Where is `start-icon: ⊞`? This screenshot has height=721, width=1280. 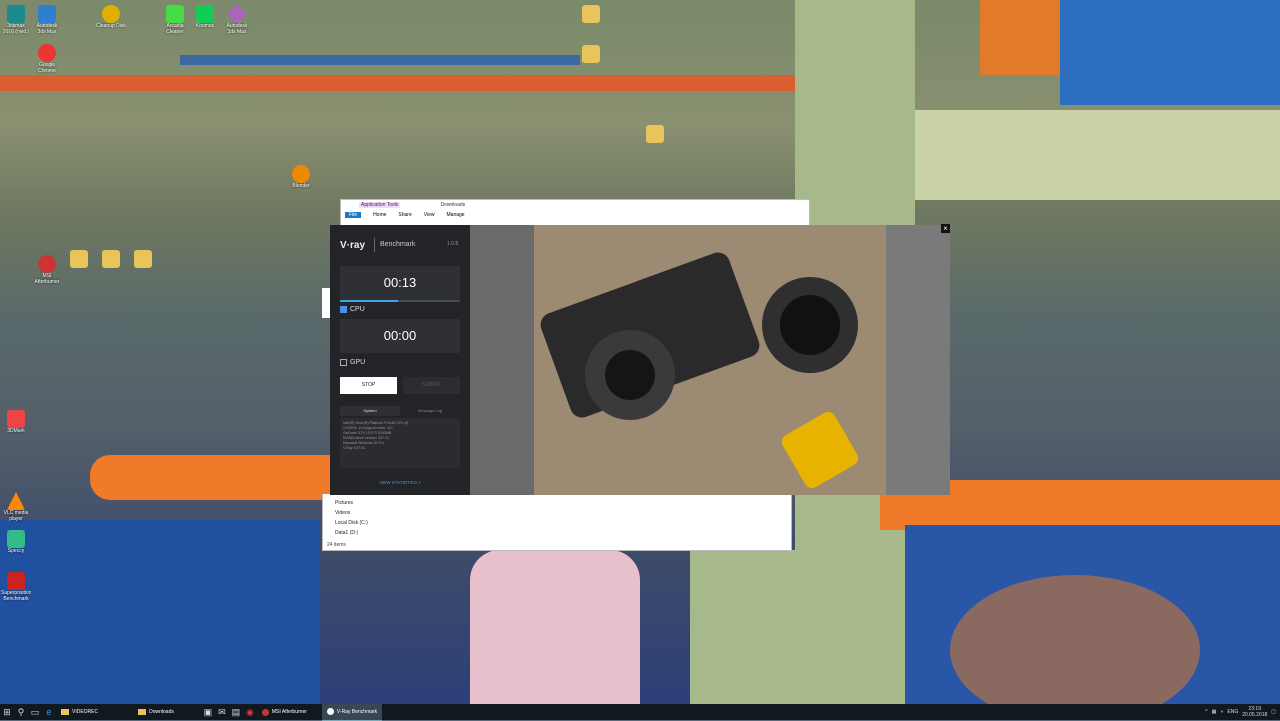 start-icon: ⊞ is located at coordinates (7, 712).